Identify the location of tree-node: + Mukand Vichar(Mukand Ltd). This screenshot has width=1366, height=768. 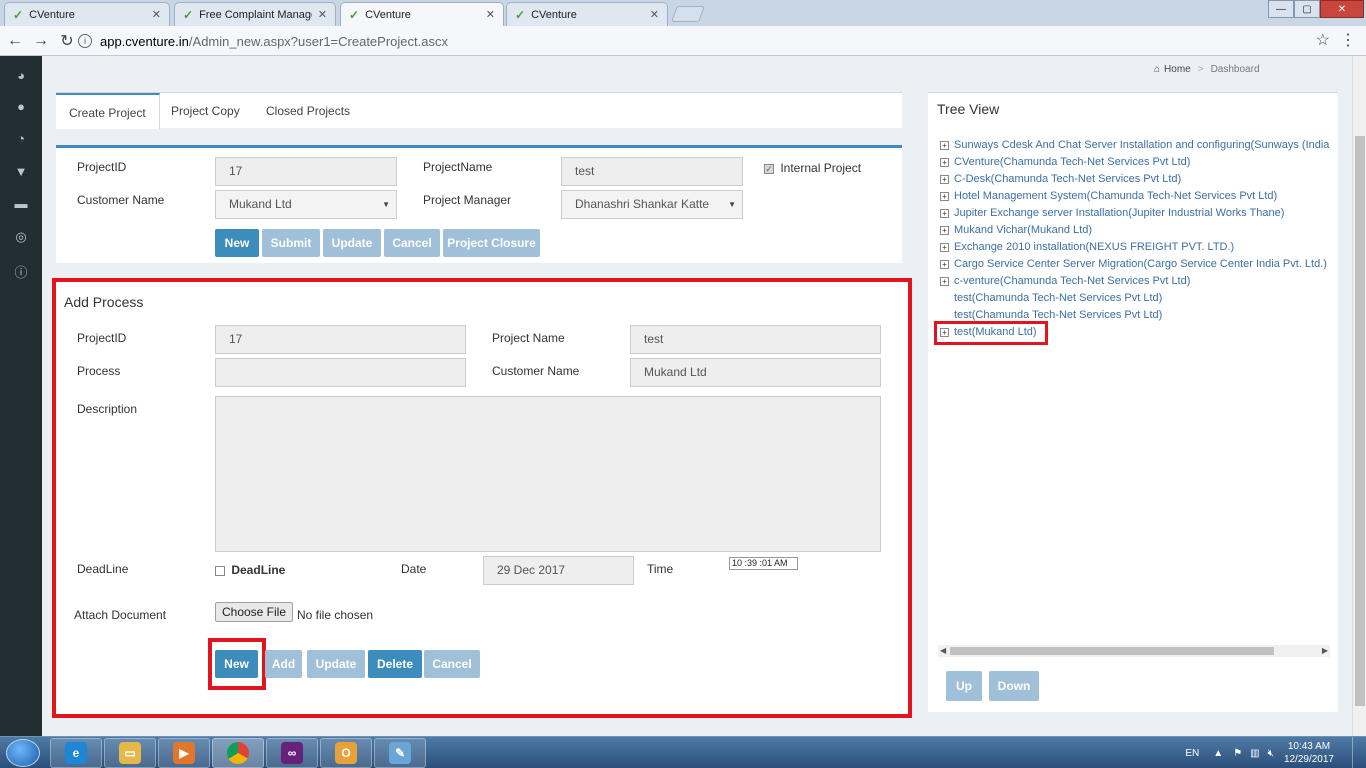
(1135, 230).